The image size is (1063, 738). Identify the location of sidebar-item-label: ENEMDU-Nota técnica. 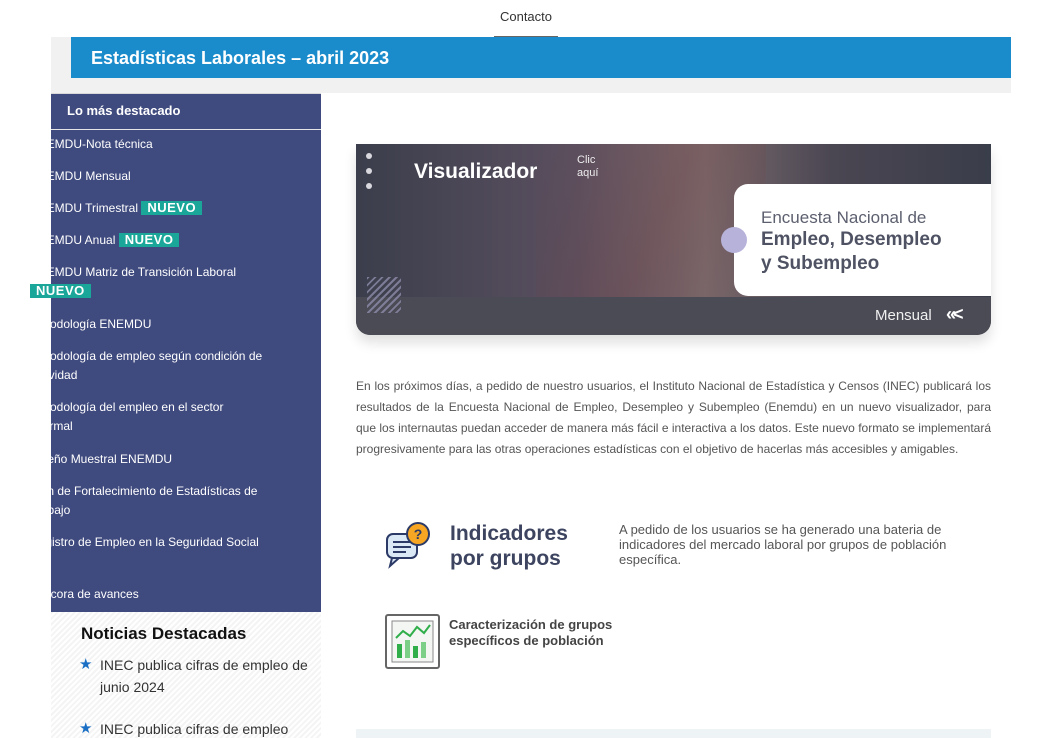
(91, 144).